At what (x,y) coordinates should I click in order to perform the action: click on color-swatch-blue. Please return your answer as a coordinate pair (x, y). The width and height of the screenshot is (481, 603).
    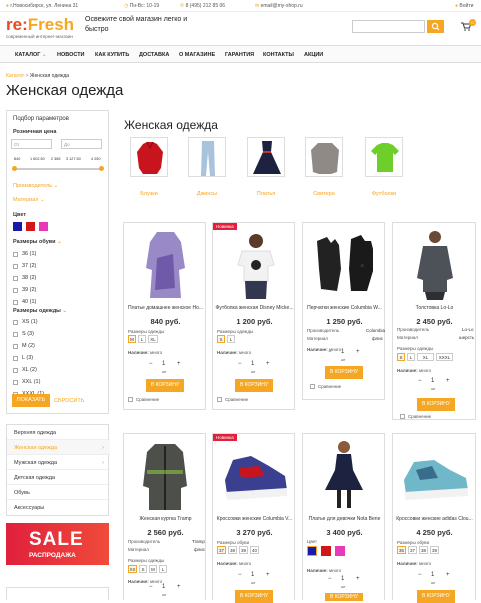
    Looking at the image, I should click on (17, 226).